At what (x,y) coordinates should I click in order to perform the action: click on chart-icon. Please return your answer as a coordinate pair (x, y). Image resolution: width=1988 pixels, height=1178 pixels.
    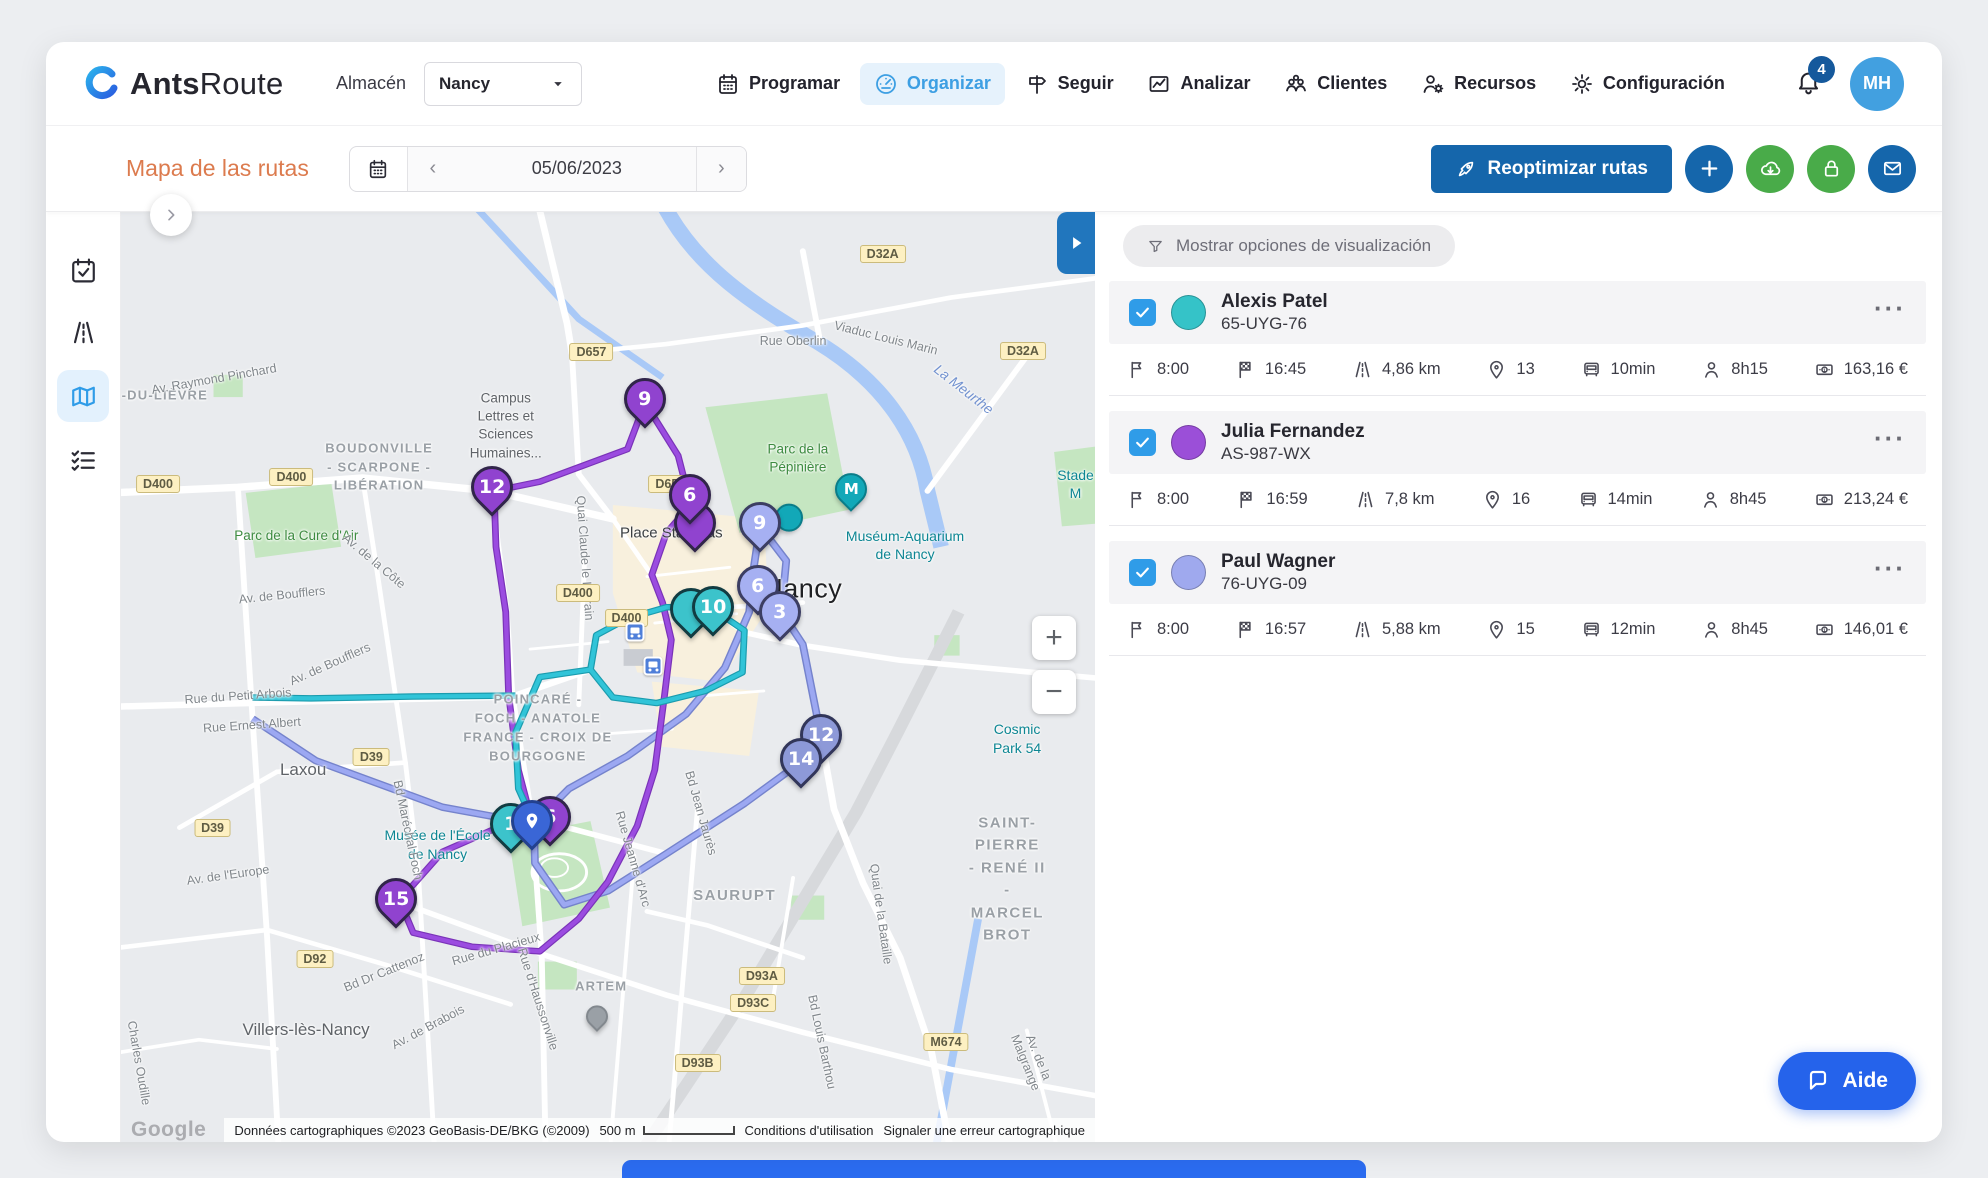
    Looking at the image, I should click on (1159, 84).